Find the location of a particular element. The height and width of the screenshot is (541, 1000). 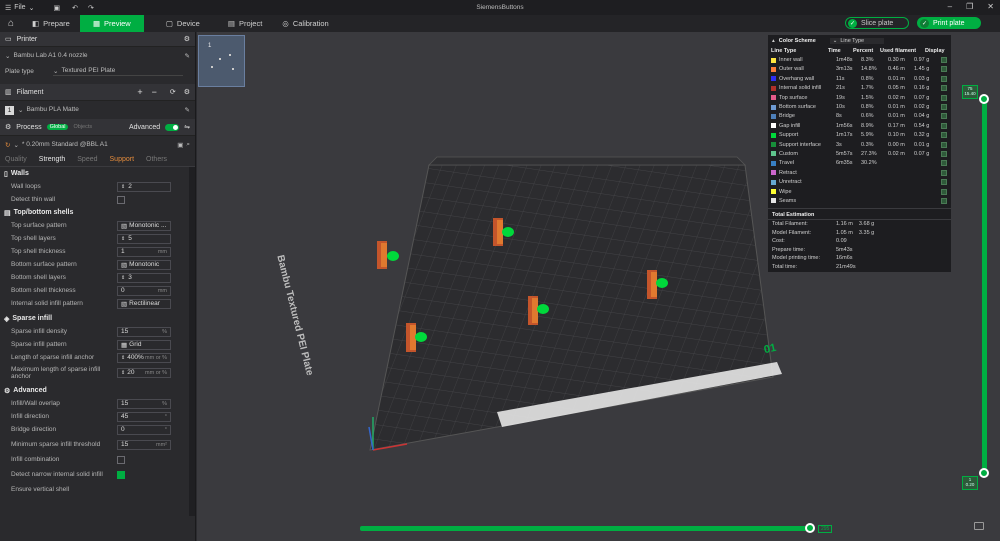

legend-row: Overhang wall 11s 0.8% 0.01 m 0.03 g is located at coordinates (859, 78).